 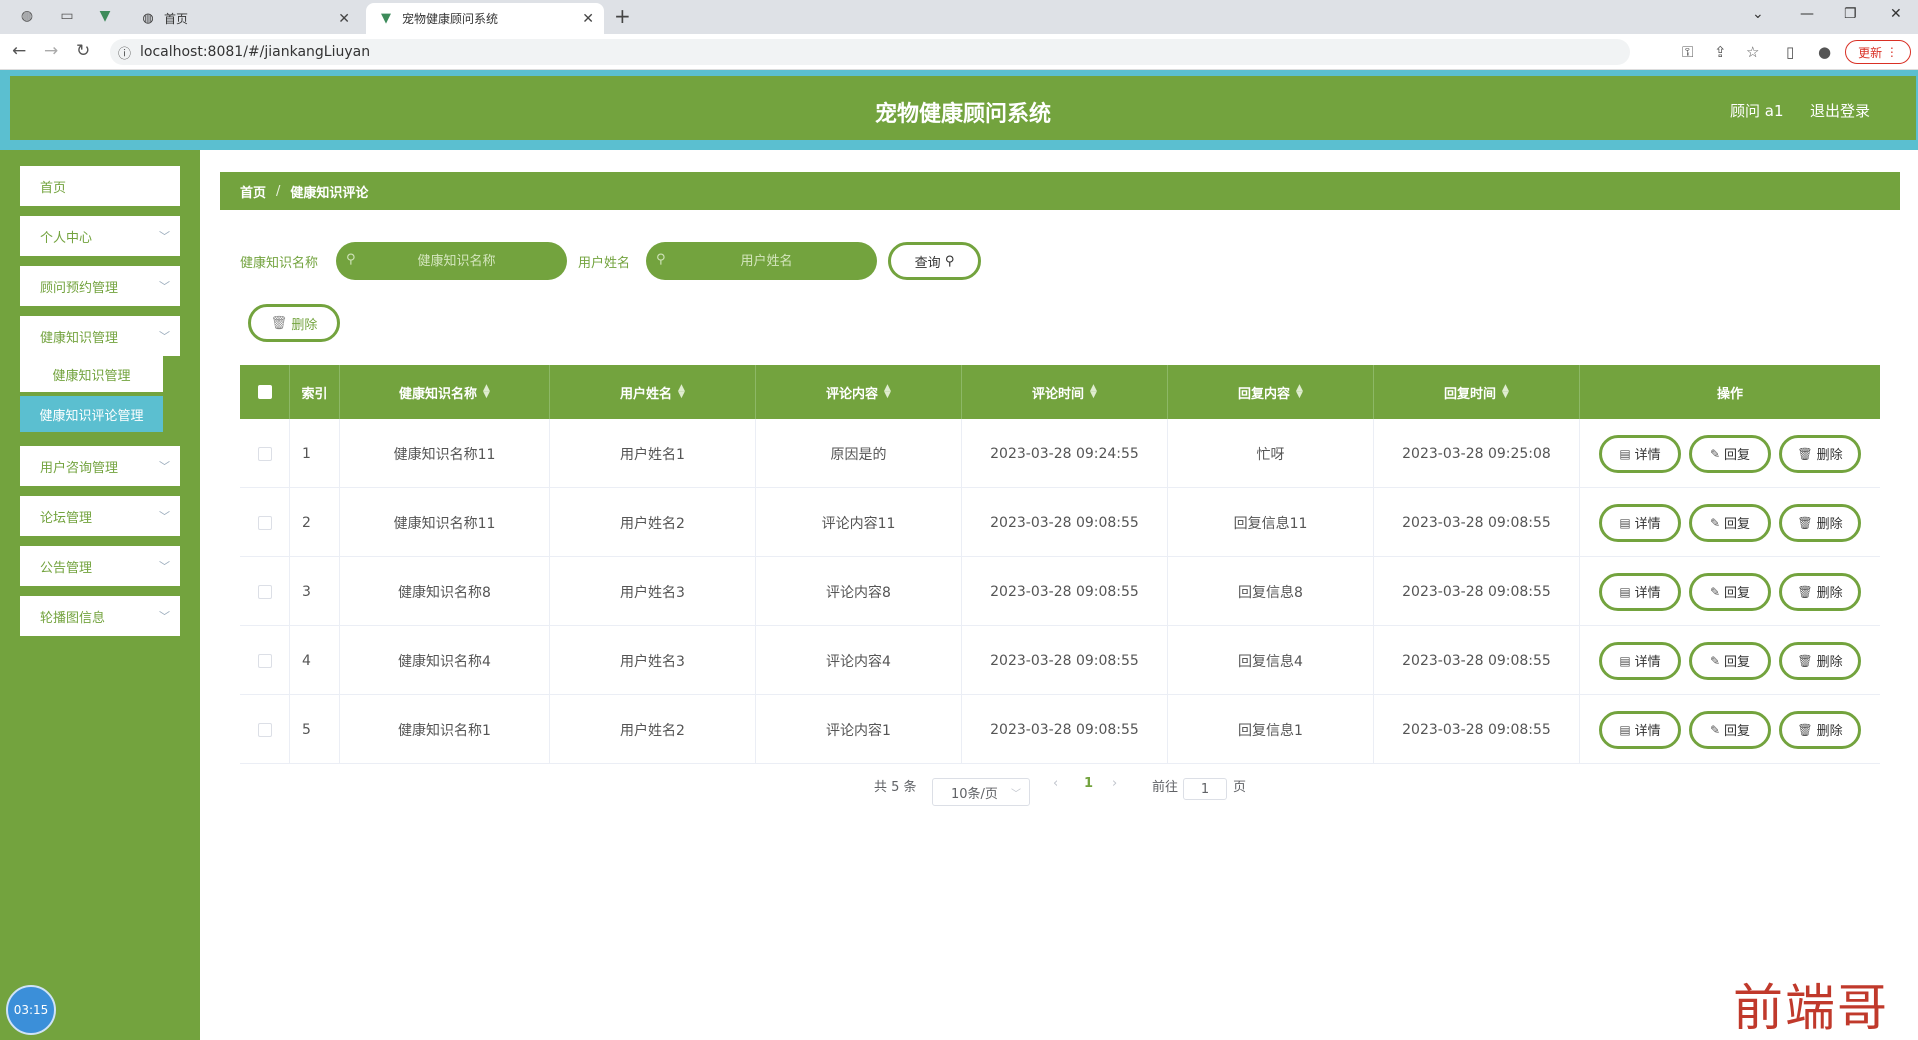 I want to click on select-all-checkbox, so click(x=264, y=392).